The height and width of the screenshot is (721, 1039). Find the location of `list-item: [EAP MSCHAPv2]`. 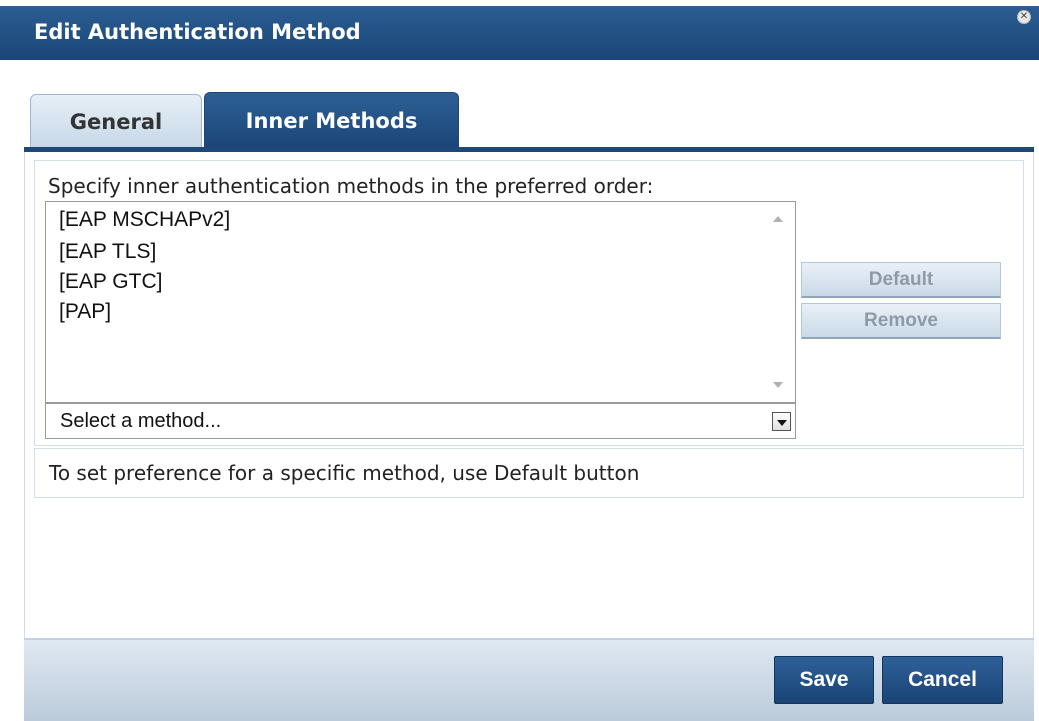

list-item: [EAP MSCHAPv2] is located at coordinates (144, 220).